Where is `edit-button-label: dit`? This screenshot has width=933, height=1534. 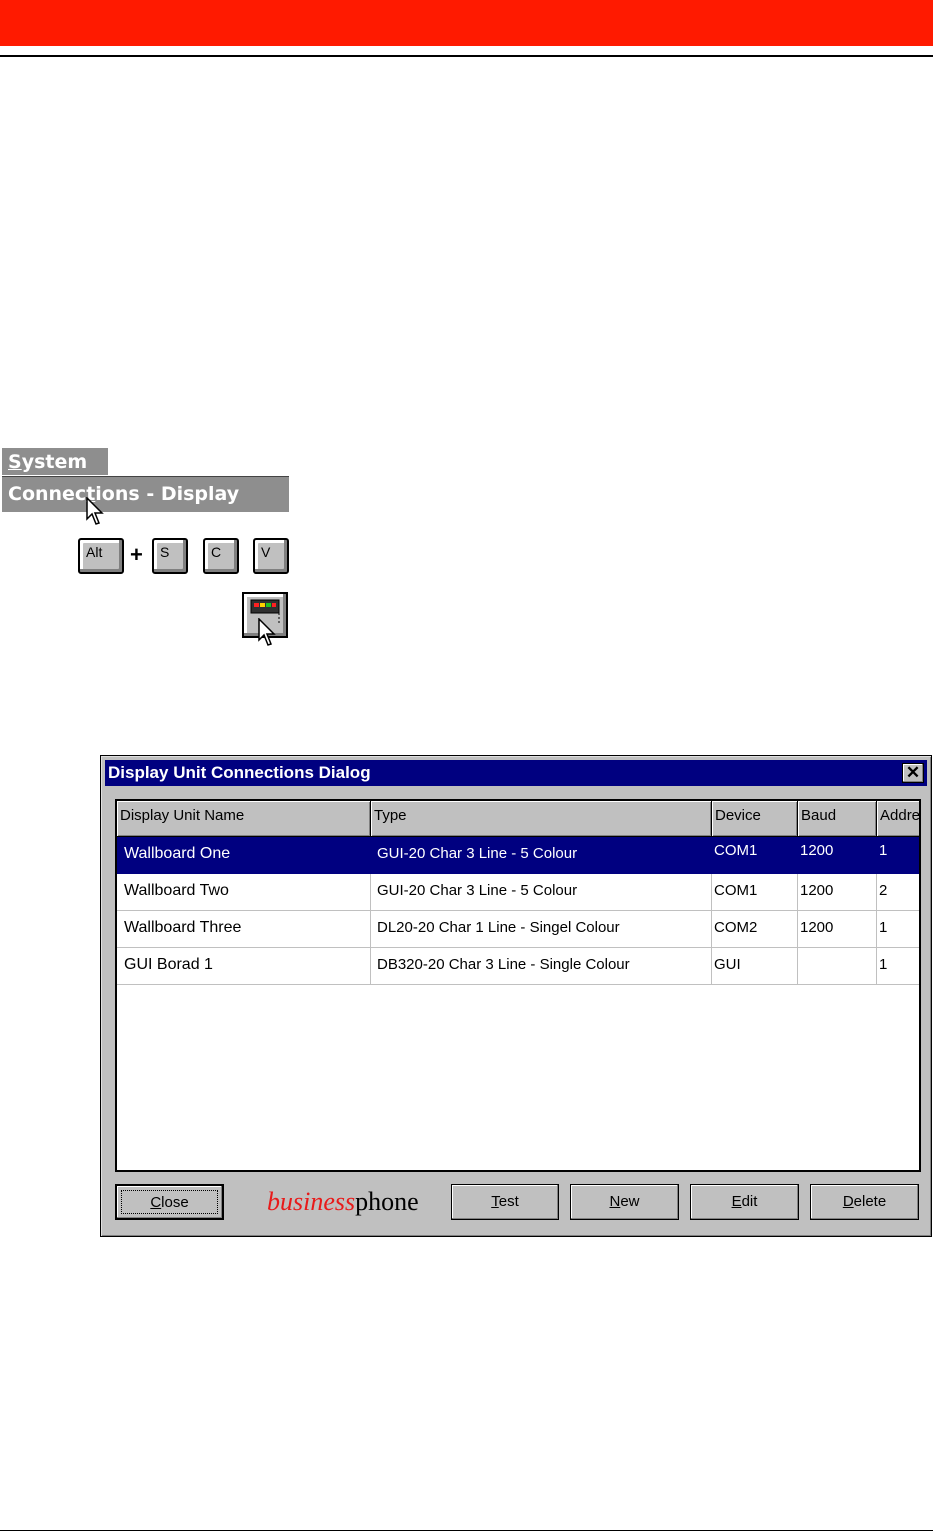
edit-button-label: dit is located at coordinates (749, 1201).